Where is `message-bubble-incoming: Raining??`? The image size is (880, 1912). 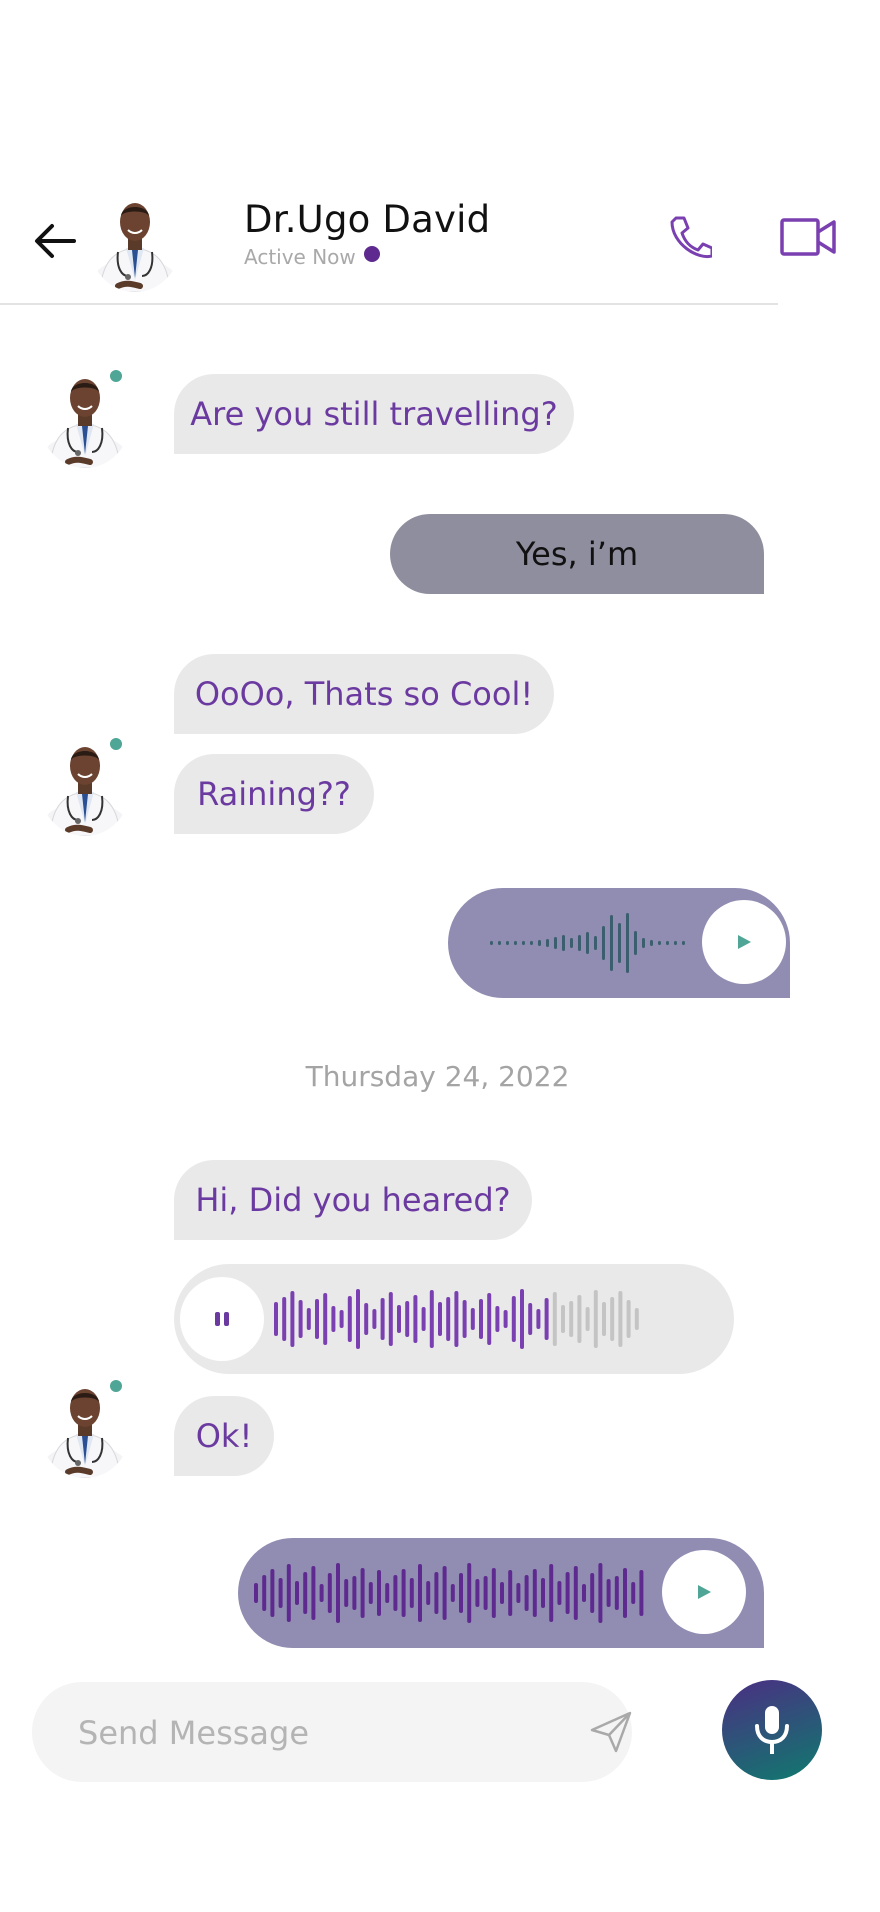 message-bubble-incoming: Raining?? is located at coordinates (274, 794).